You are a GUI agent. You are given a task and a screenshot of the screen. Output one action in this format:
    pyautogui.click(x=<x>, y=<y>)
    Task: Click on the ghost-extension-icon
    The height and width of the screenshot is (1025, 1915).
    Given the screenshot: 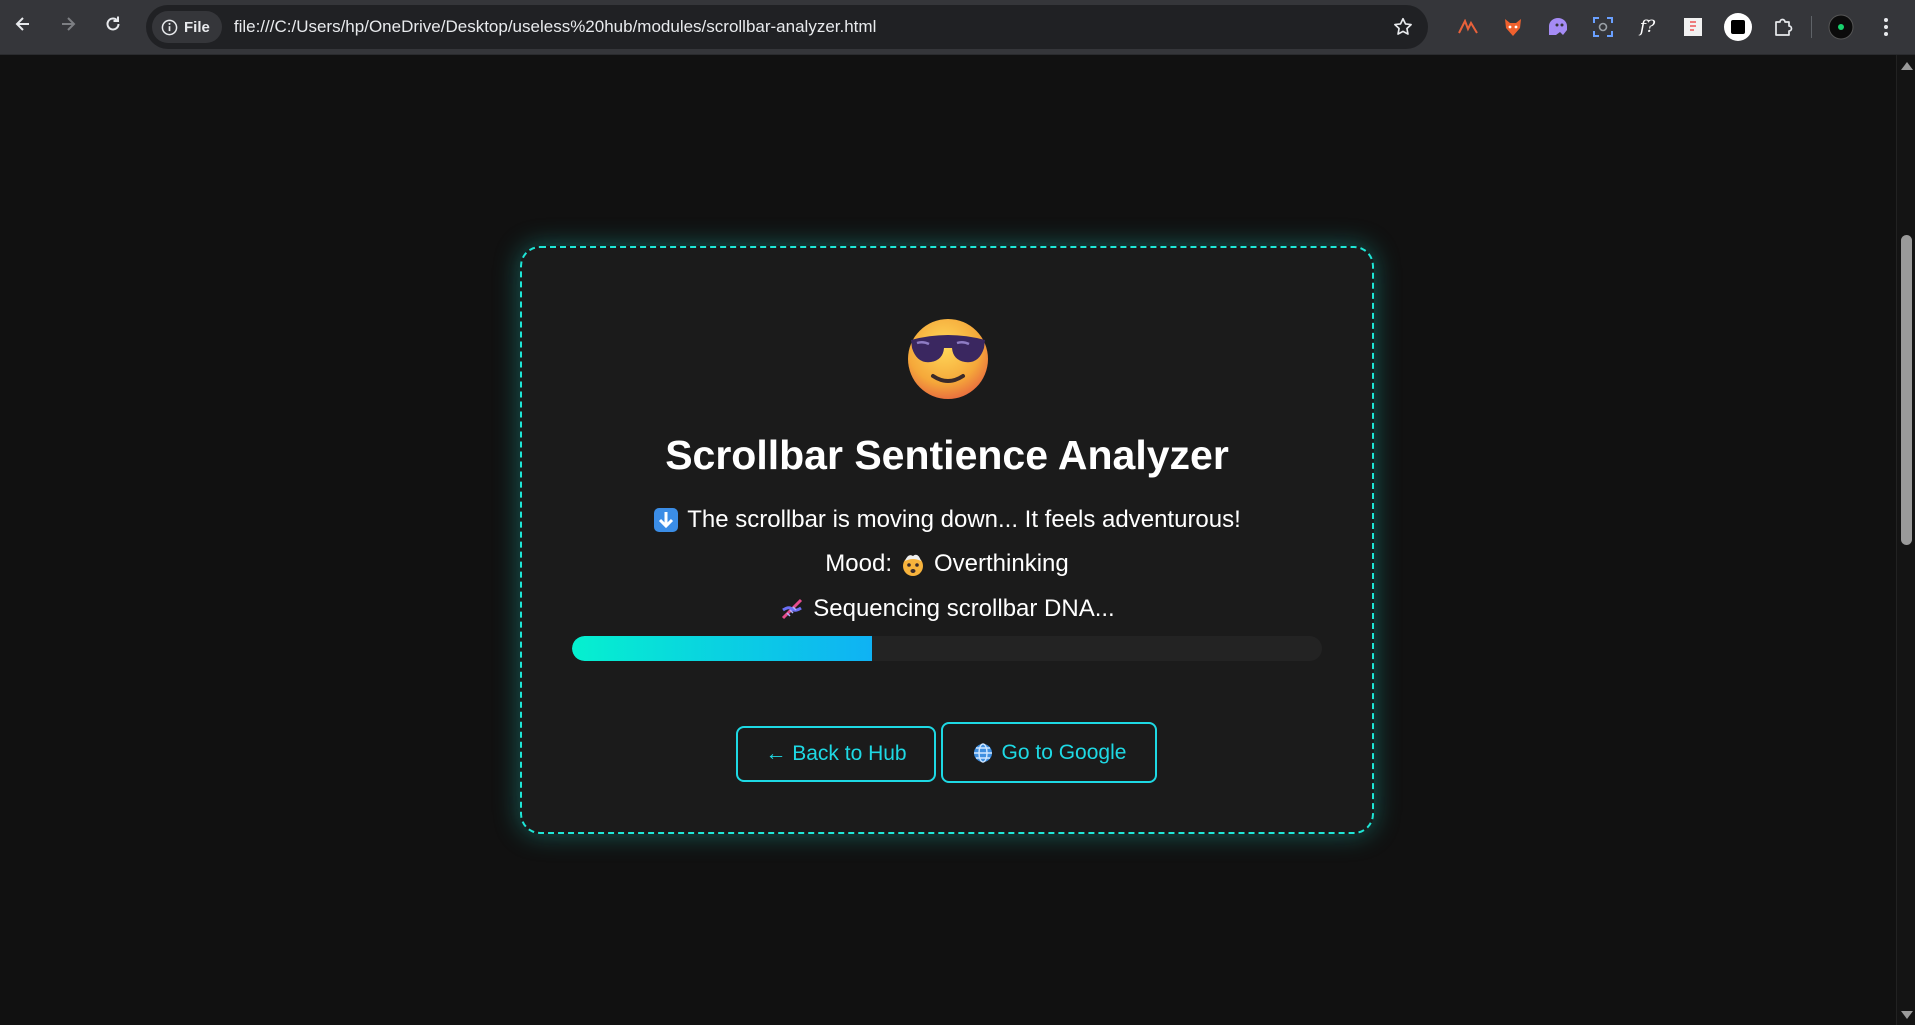 What is the action you would take?
    pyautogui.click(x=1557, y=26)
    